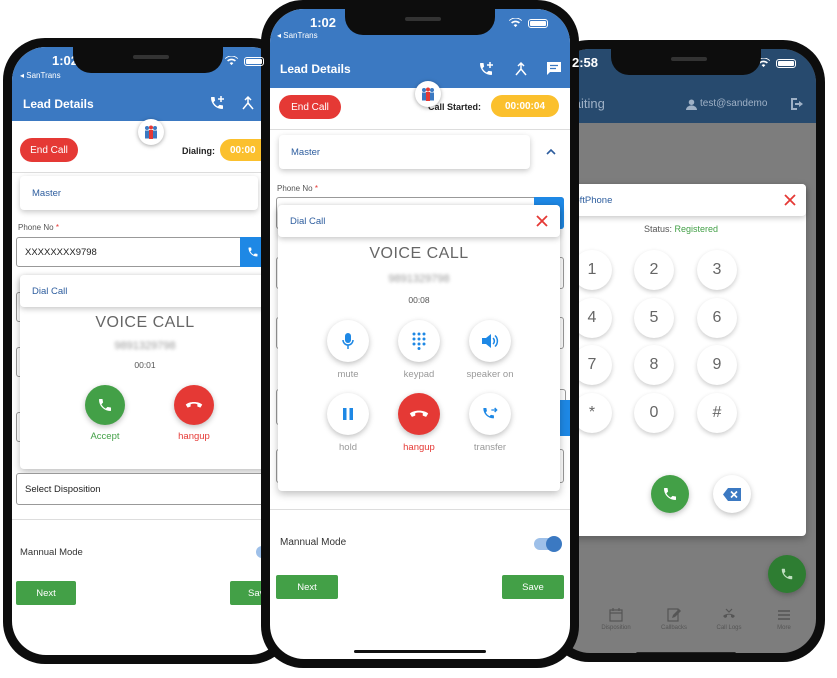 This screenshot has width=837, height=678. What do you see at coordinates (729, 628) in the screenshot?
I see `tab-label: Call Logs` at bounding box center [729, 628].